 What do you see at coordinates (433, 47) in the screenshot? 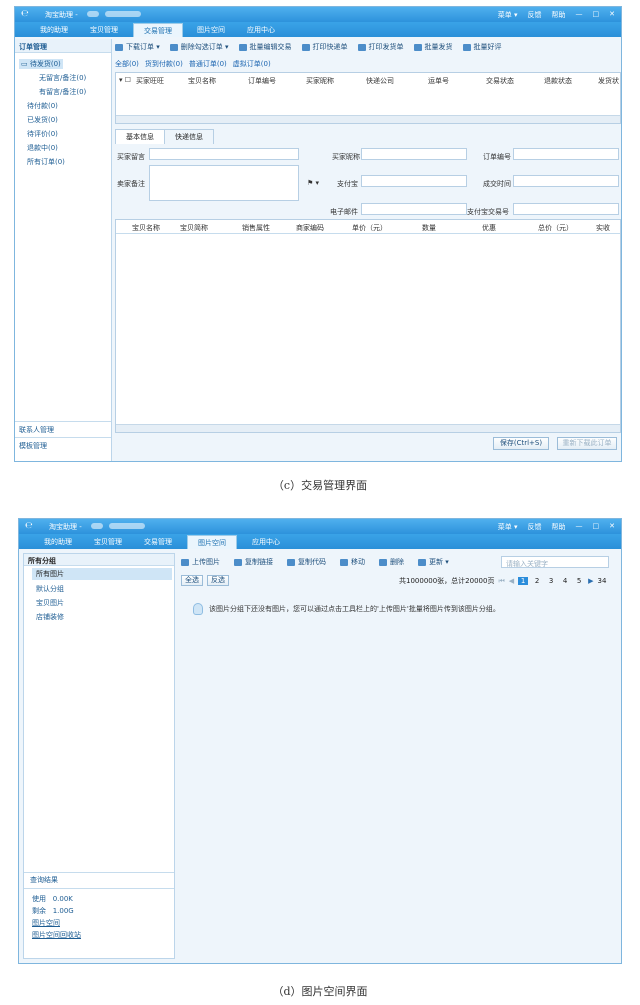
I see `batch-ship-button: 批量发货` at bounding box center [433, 47].